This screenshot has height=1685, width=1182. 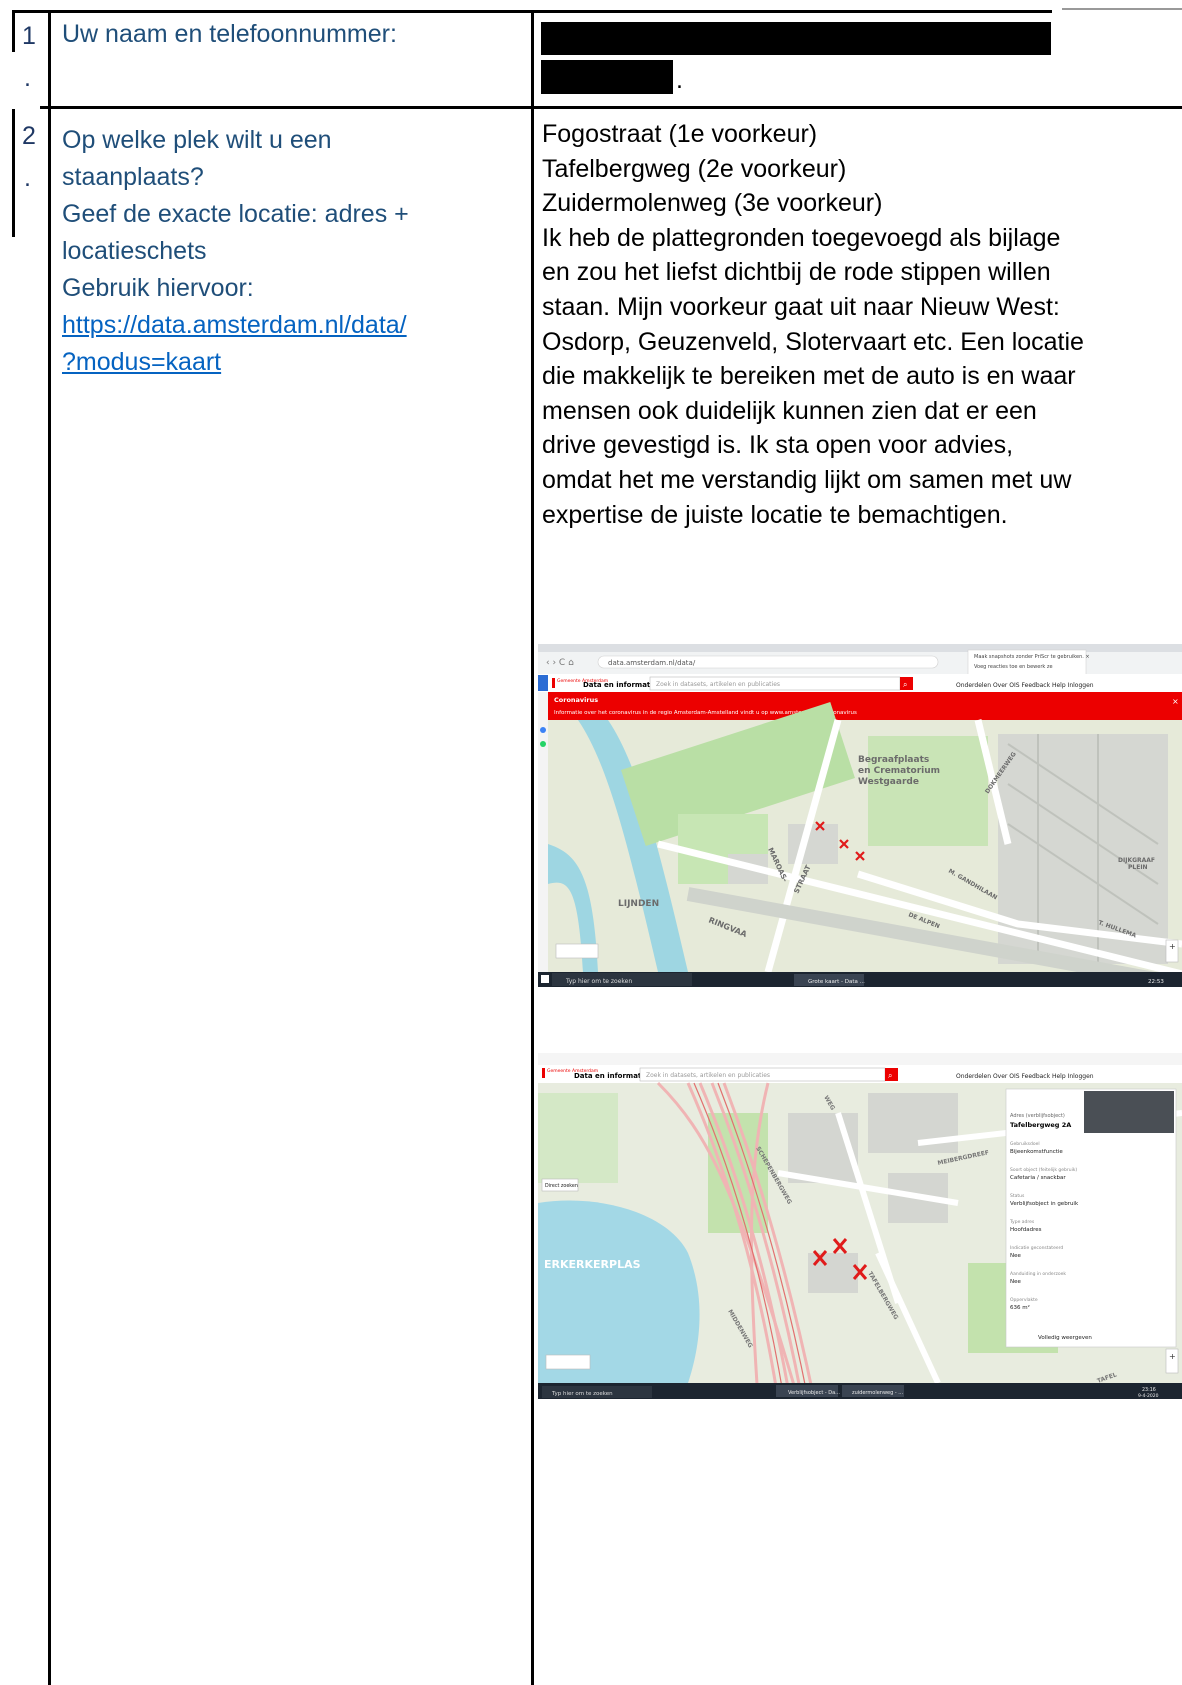 What do you see at coordinates (1037, 1116) in the screenshot?
I see `panel-heading: Adres (verblijfsobject)` at bounding box center [1037, 1116].